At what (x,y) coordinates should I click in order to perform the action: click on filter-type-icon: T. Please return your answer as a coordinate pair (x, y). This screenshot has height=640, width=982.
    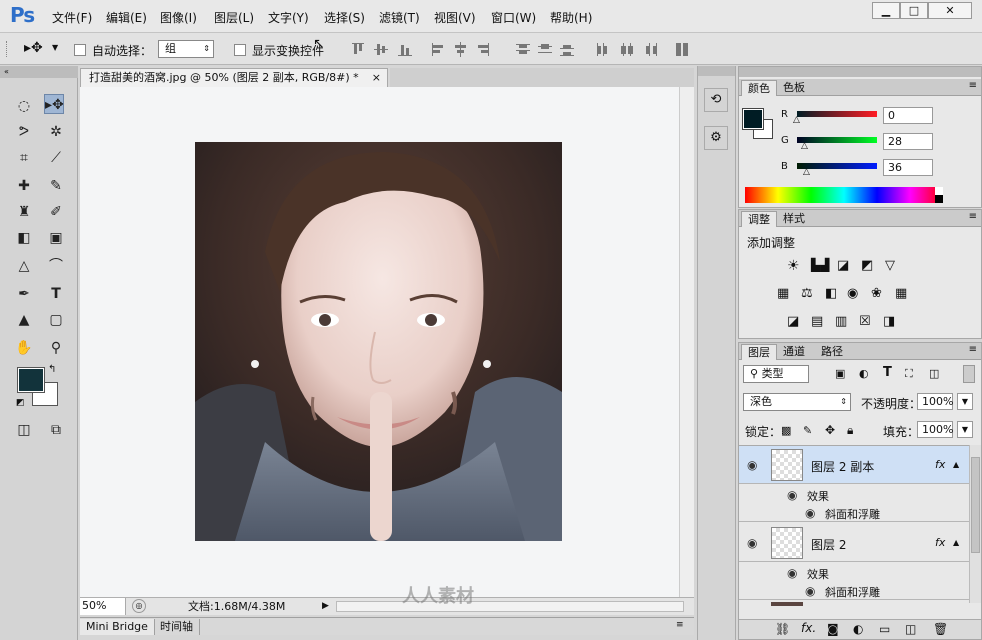
    Looking at the image, I should click on (887, 372).